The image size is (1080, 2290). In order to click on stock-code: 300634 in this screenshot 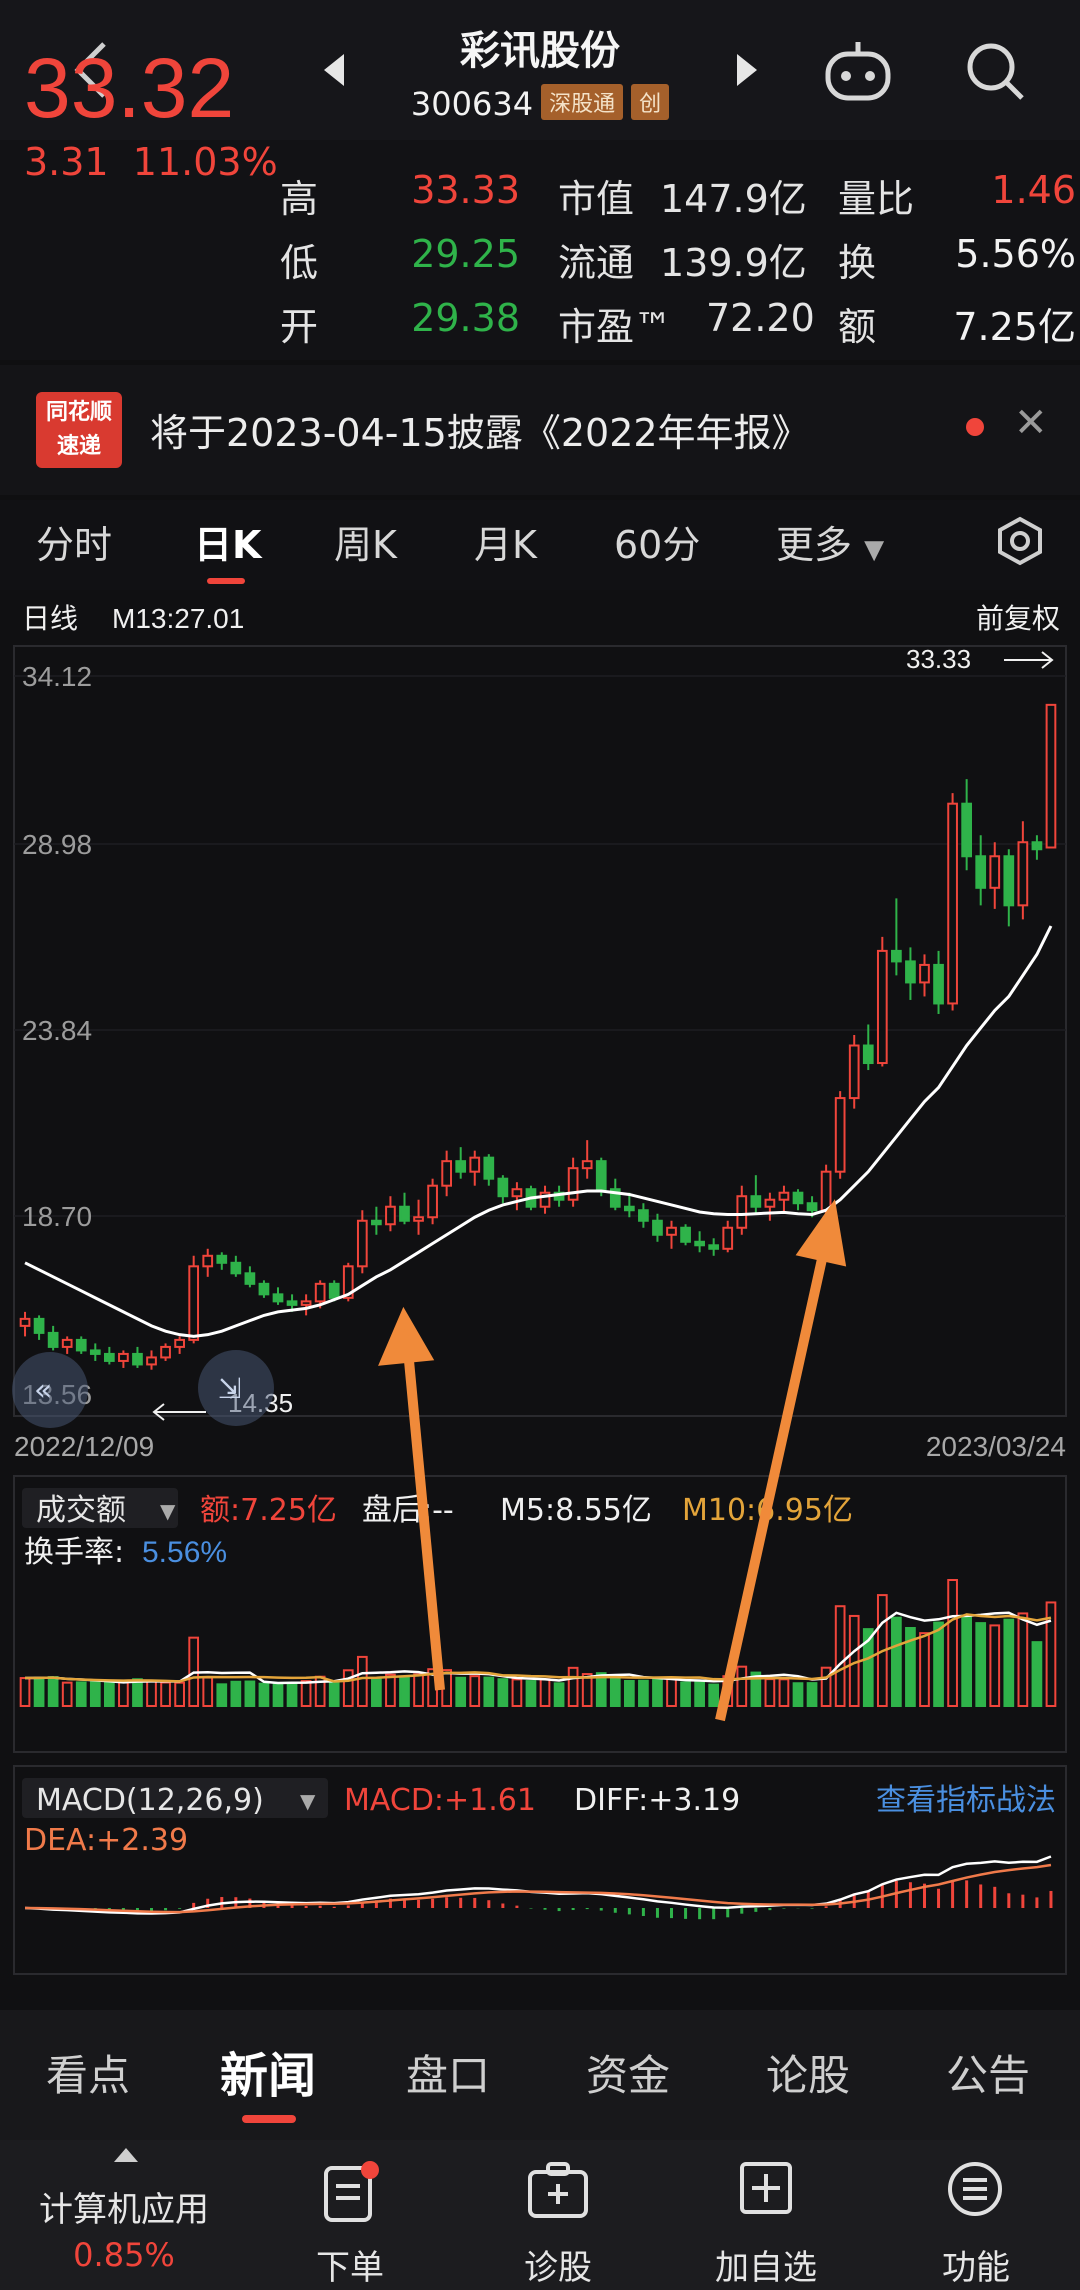, I will do `click(472, 104)`.